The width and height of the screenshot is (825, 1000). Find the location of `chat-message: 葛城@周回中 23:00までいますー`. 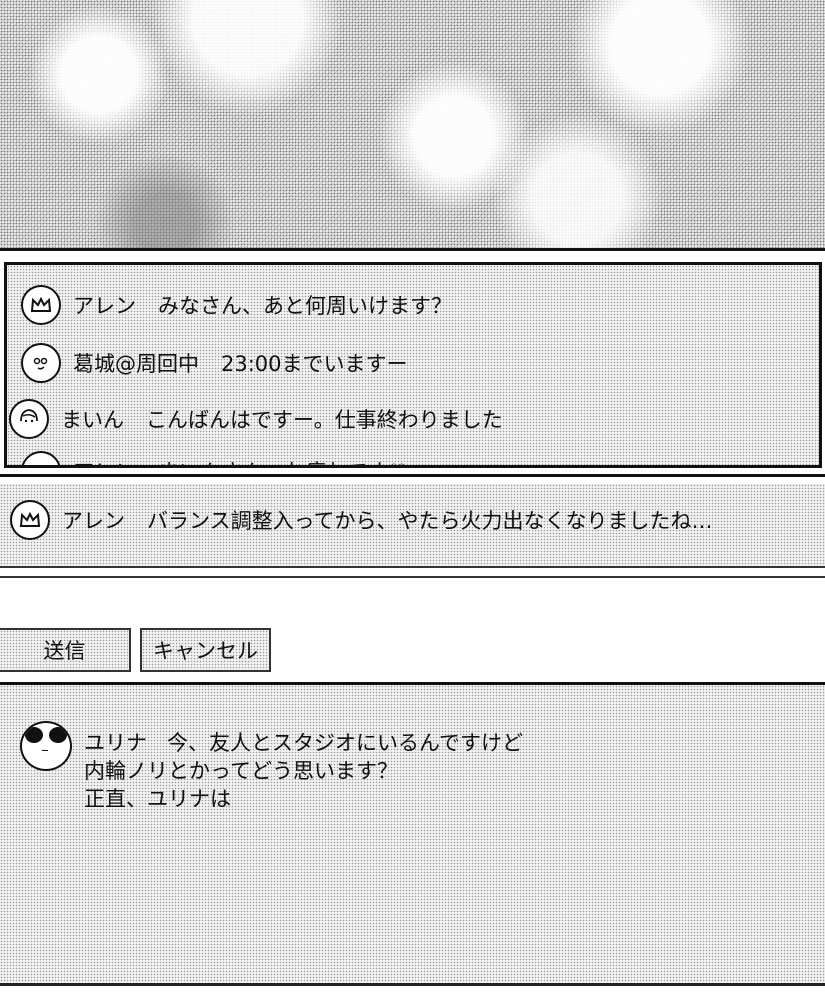

chat-message: 葛城@周回中 23:00までいますー is located at coordinates (214, 363).